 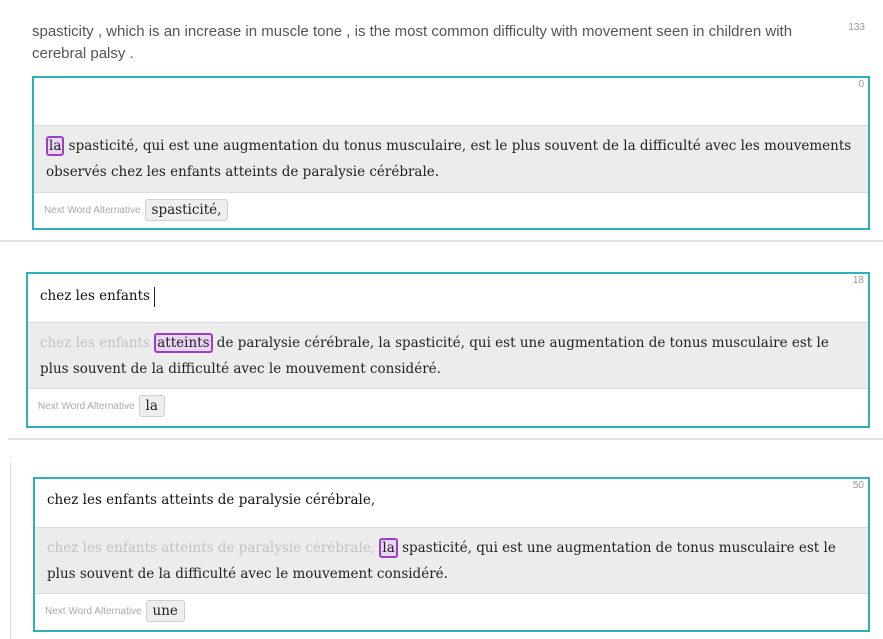 What do you see at coordinates (95, 296) in the screenshot?
I see `input-text: chez les enfants` at bounding box center [95, 296].